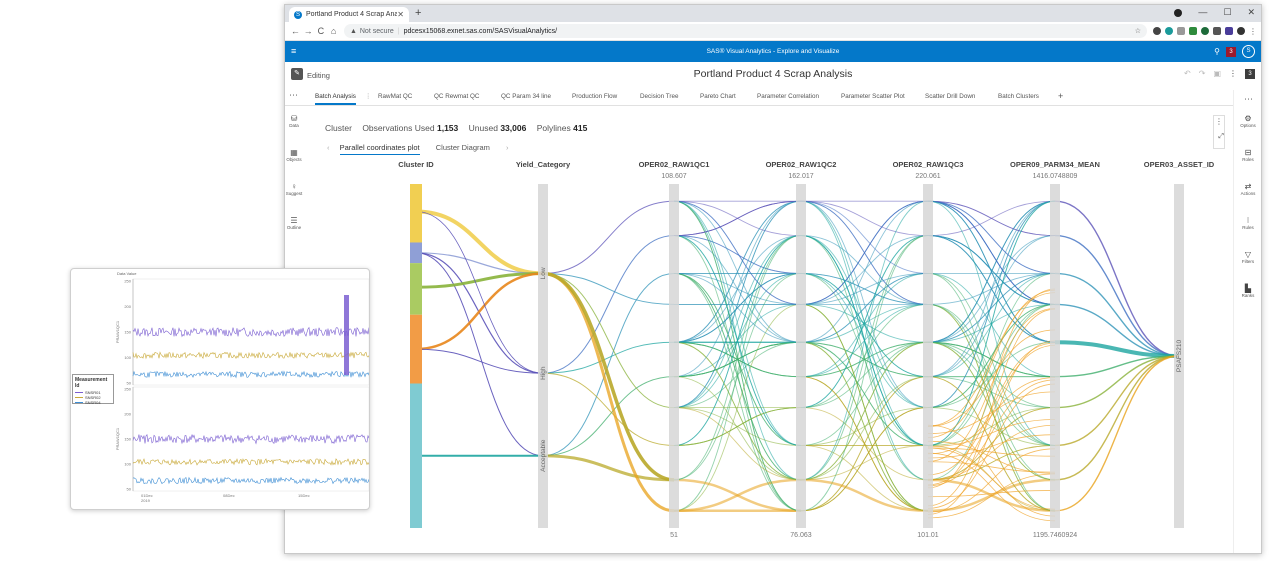 The height and width of the screenshot is (561, 1280). Describe the element at coordinates (594, 96) in the screenshot. I see `tab-production-flow: Production Flow` at that location.